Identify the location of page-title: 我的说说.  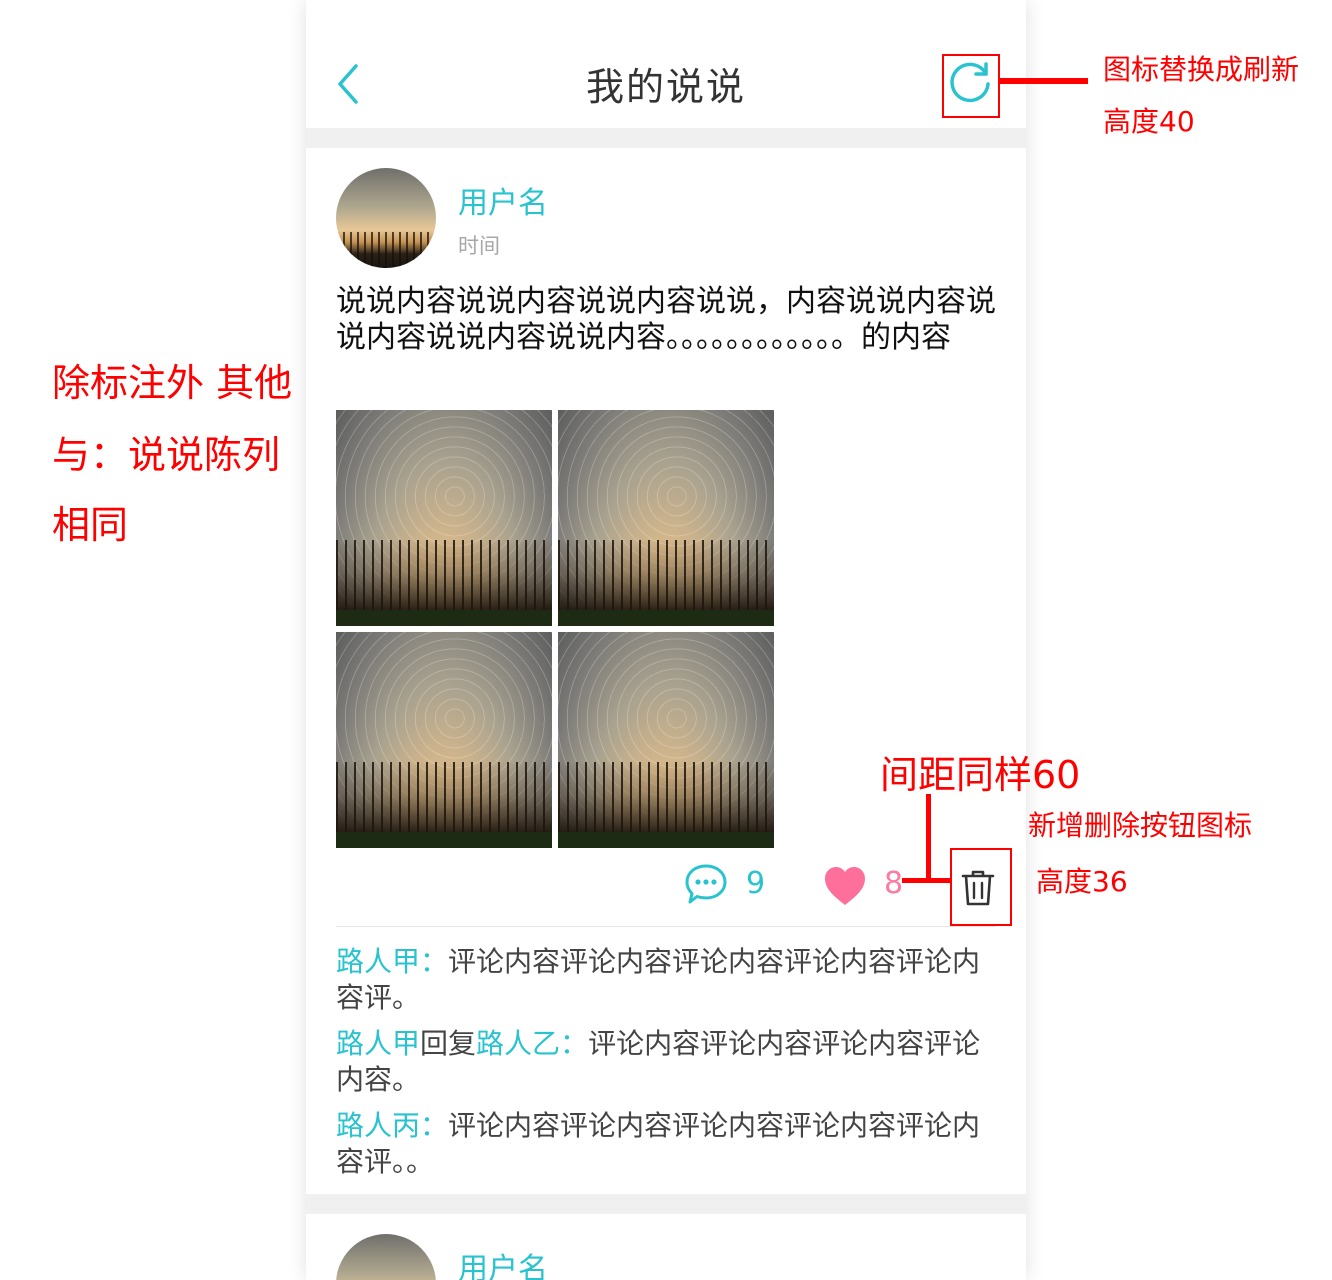
(665, 87).